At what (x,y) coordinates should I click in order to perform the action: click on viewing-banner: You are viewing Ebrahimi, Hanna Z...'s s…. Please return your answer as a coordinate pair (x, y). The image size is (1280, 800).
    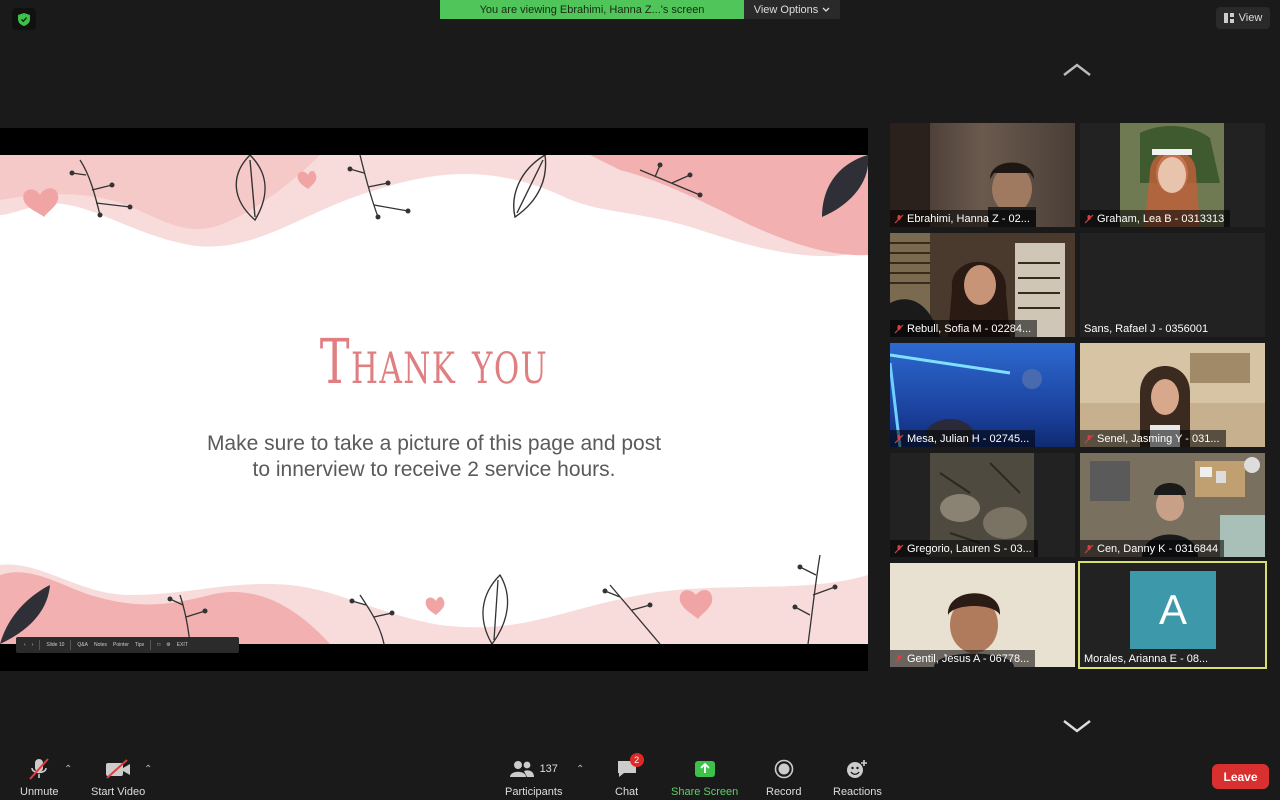
    Looking at the image, I should click on (640, 9).